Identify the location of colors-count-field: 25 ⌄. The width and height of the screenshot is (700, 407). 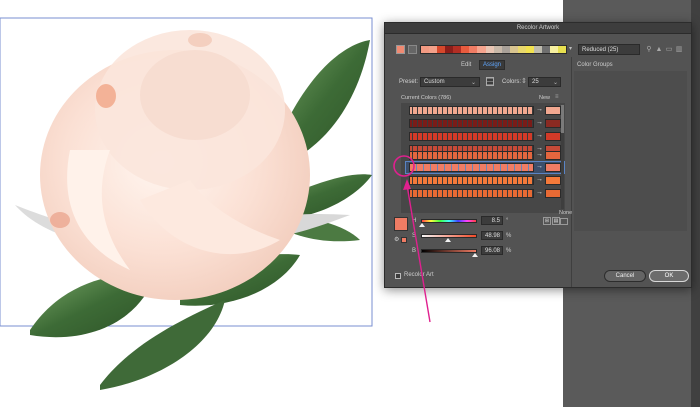
(544, 82).